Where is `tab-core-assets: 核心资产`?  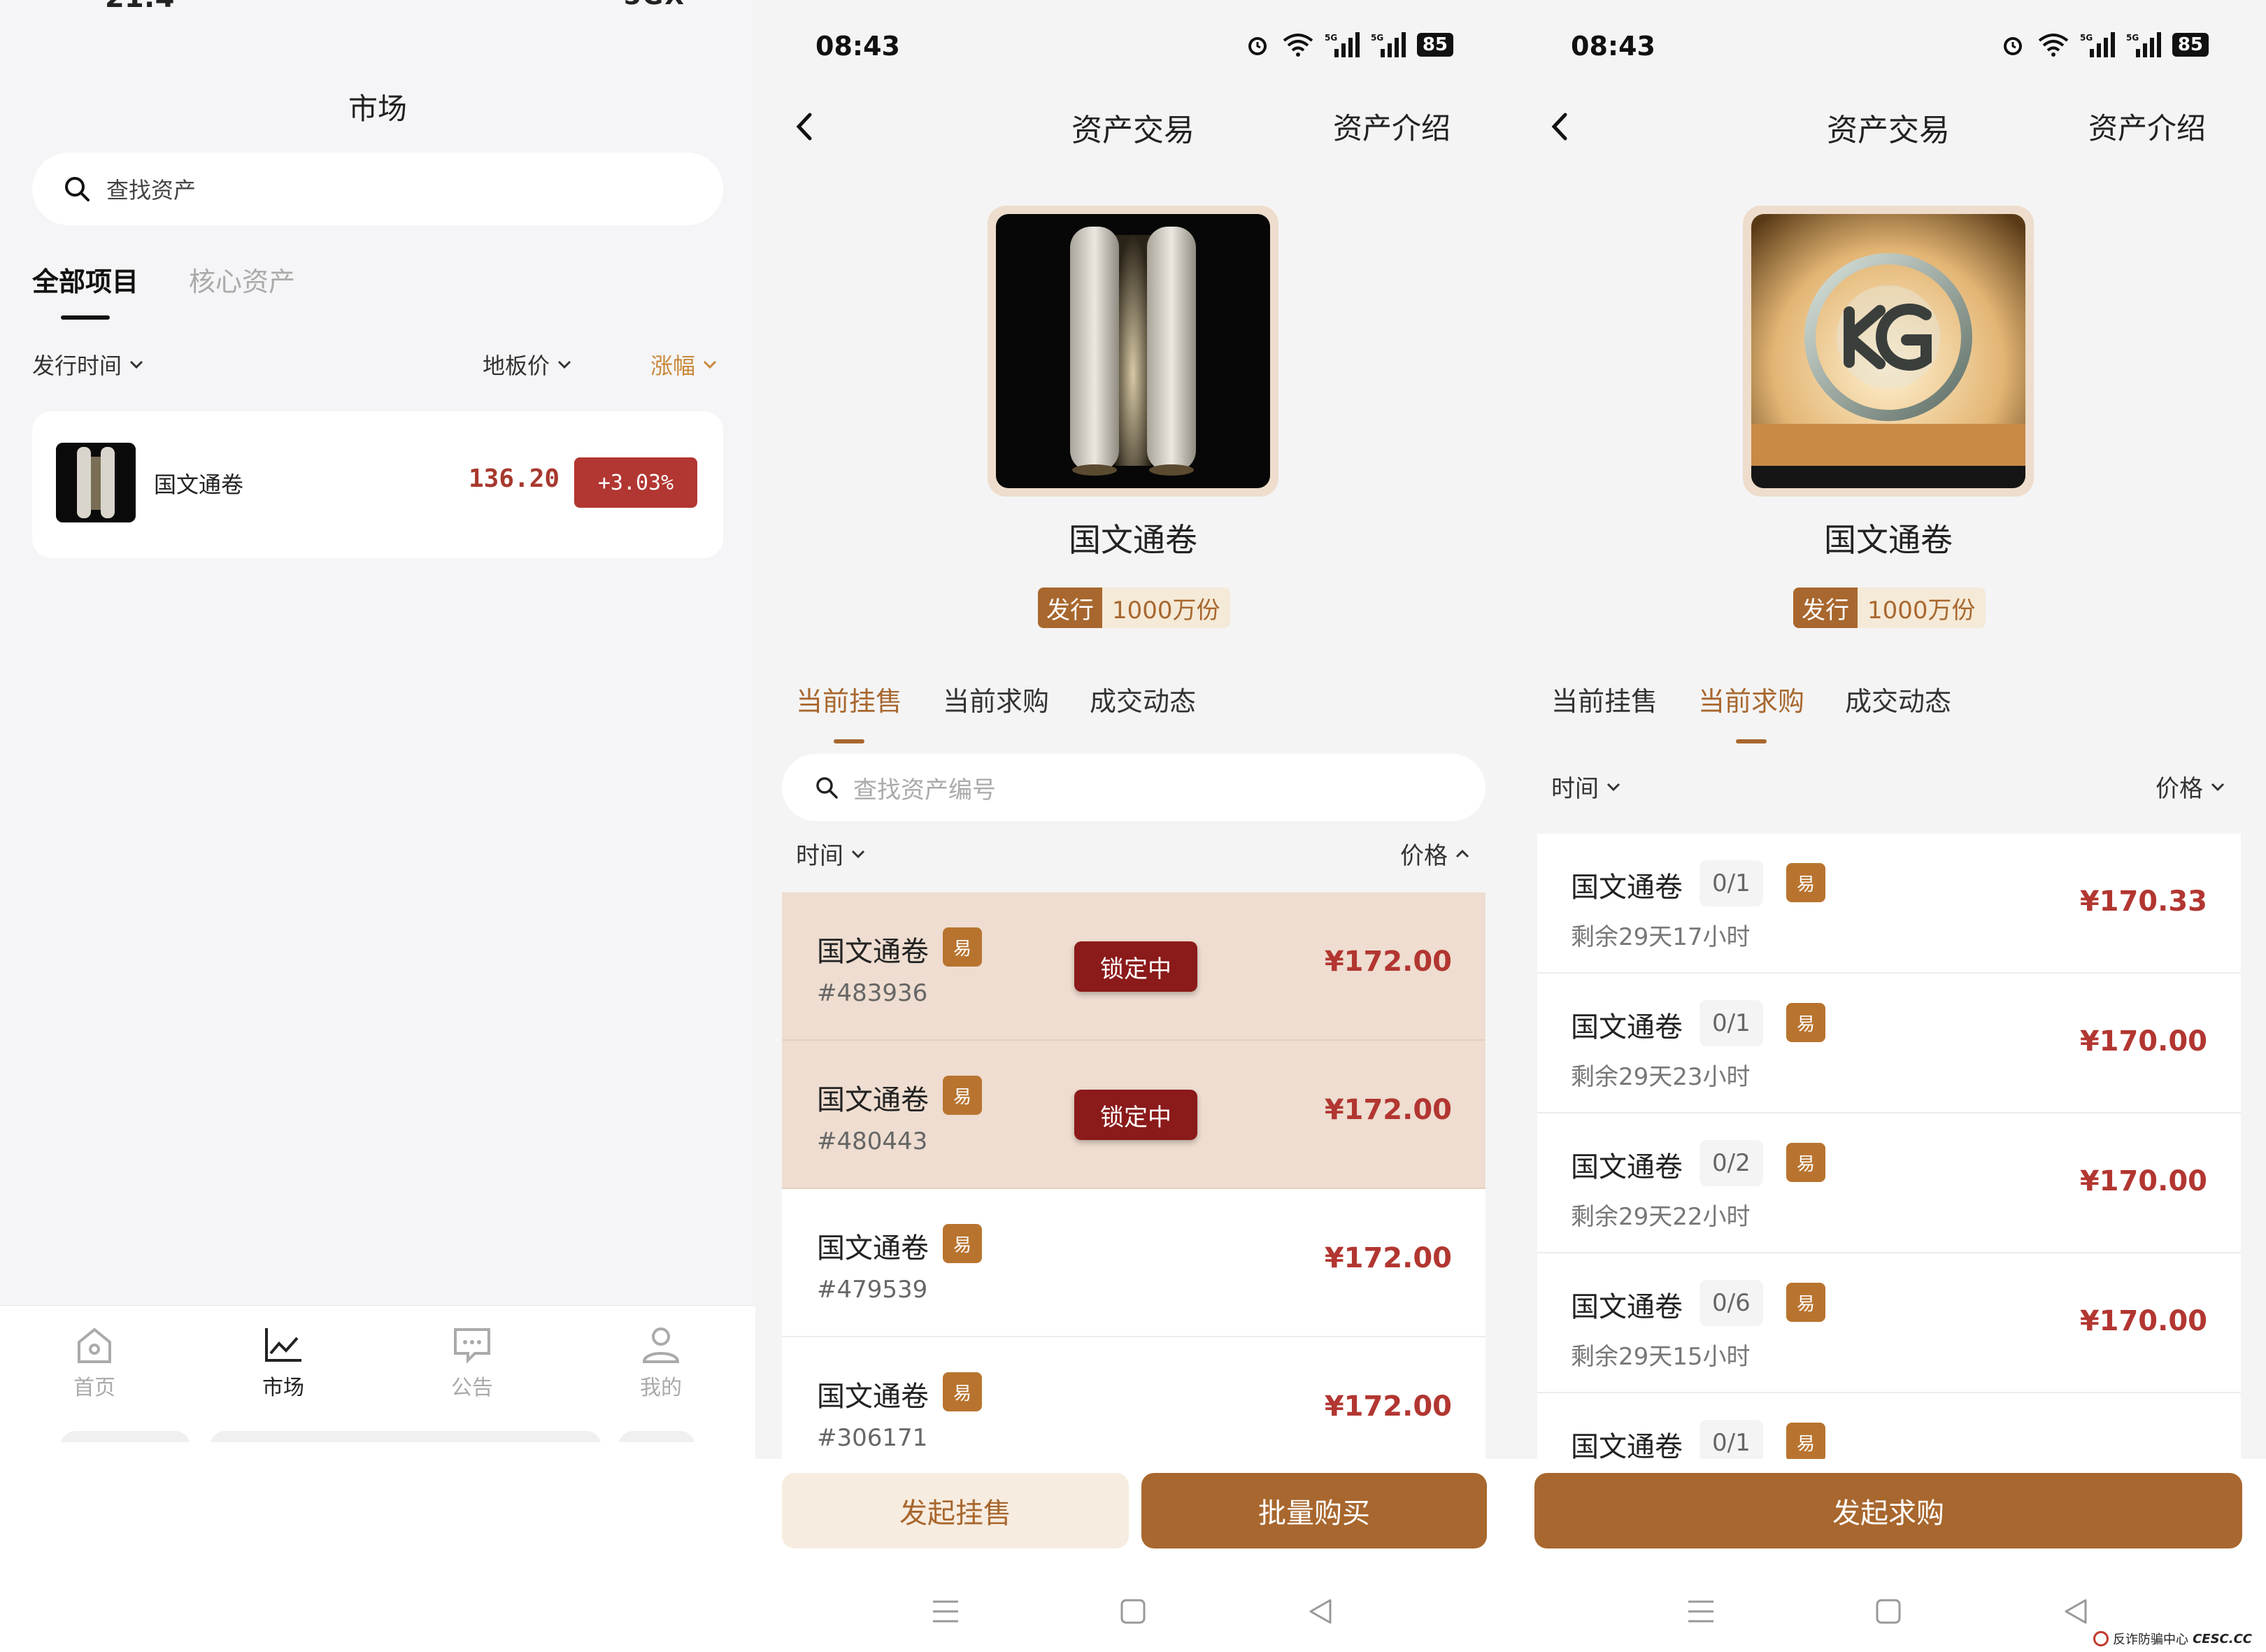 tab-core-assets: 核心资产 is located at coordinates (242, 290).